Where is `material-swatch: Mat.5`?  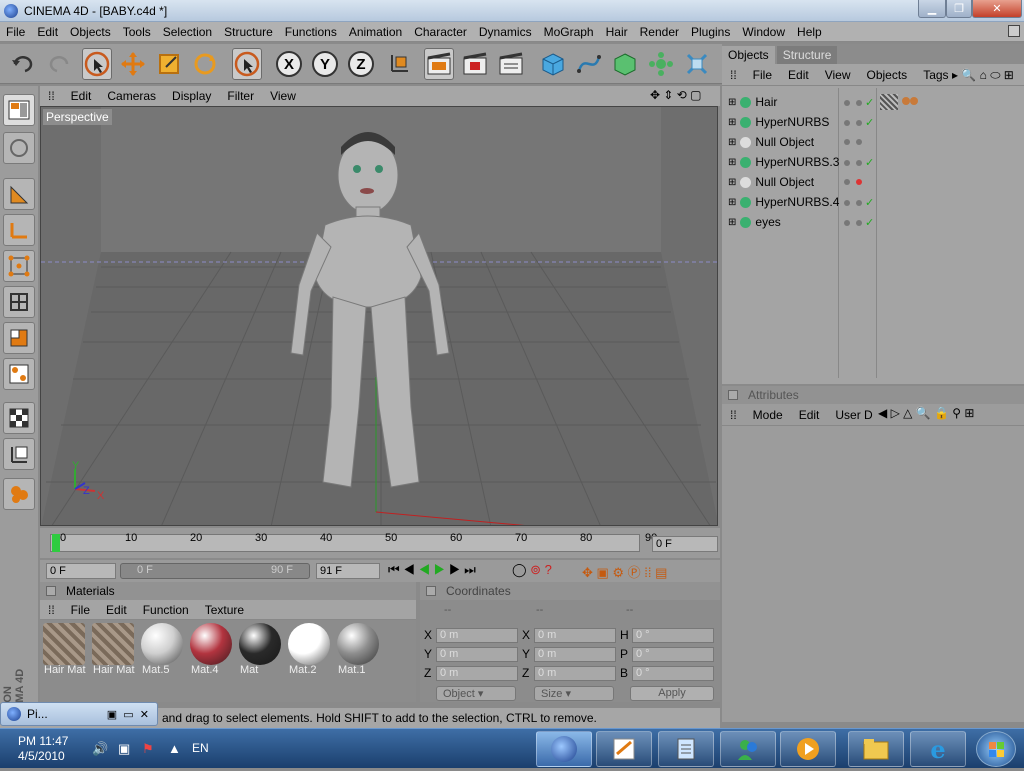
material-swatch: Mat.5 is located at coordinates (162, 649).